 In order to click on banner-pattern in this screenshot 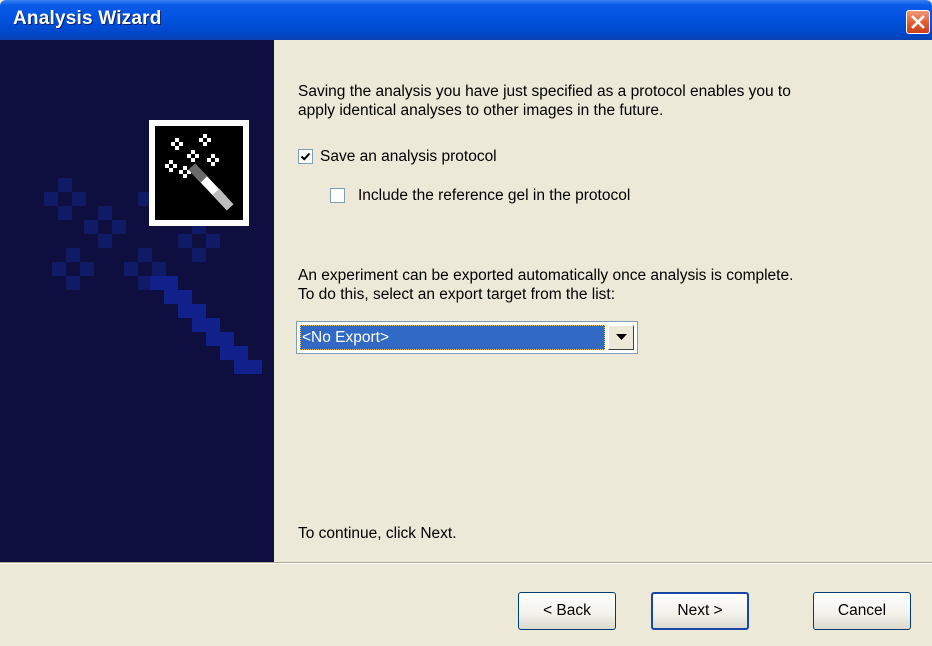, I will do `click(153, 276)`.